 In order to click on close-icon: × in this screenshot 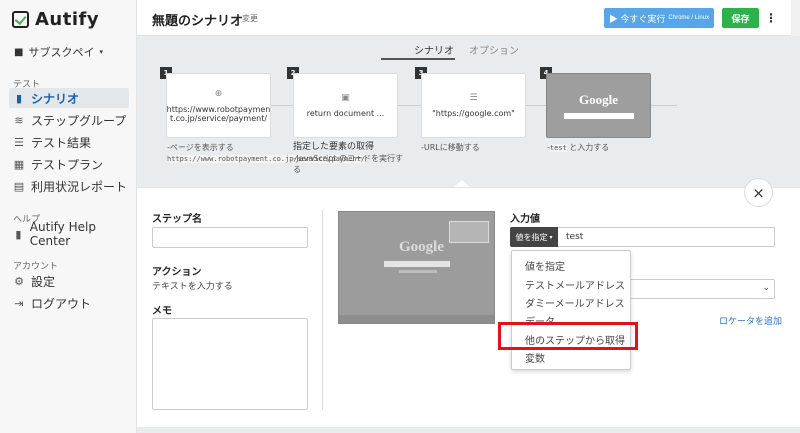, I will do `click(758, 192)`.